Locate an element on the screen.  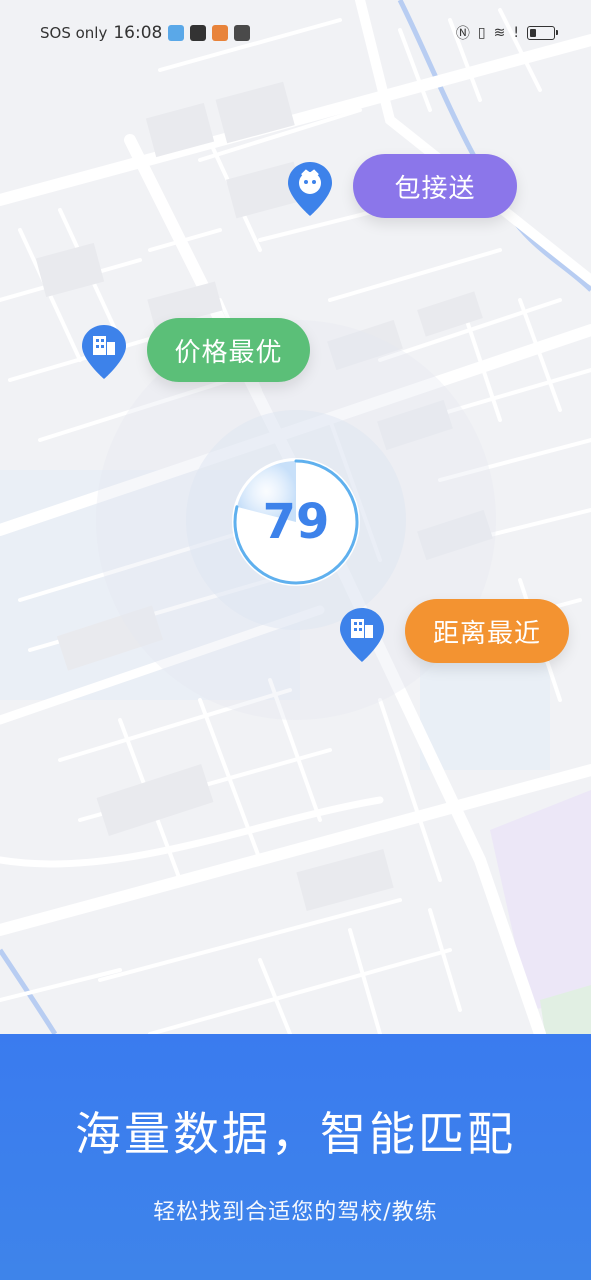
tag-pickup: 包接送 is located at coordinates (435, 186).